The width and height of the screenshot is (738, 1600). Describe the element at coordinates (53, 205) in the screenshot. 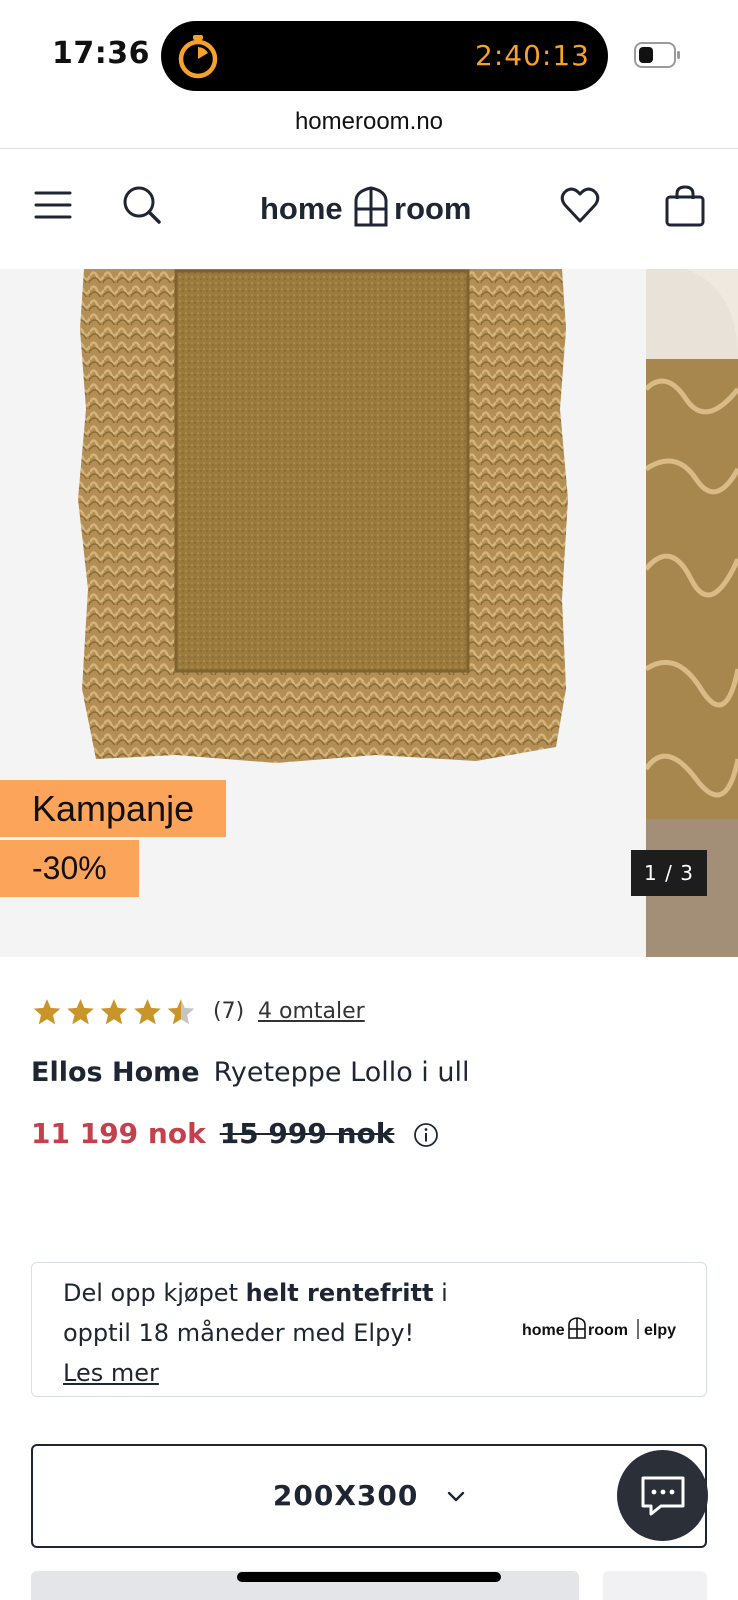

I see `hamburger-menu-icon` at that location.